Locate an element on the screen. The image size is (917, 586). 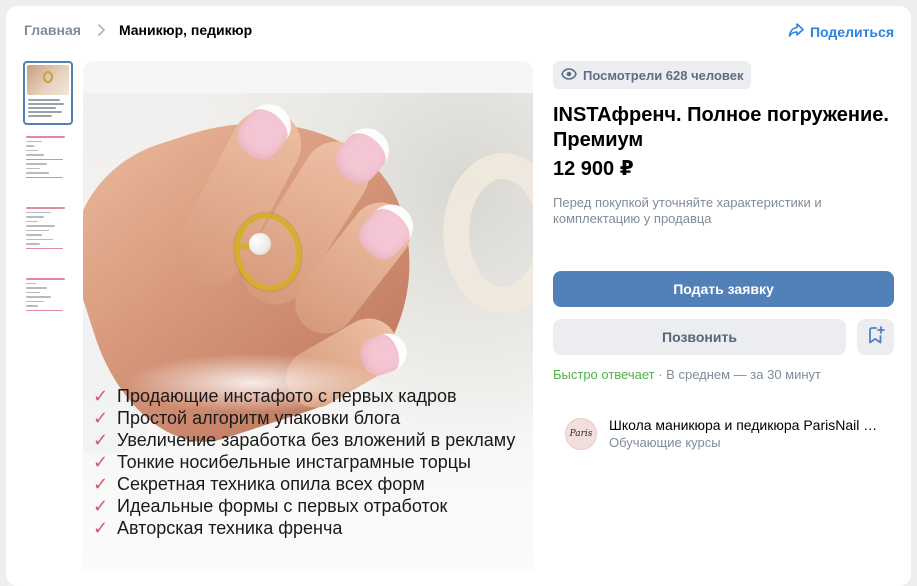
product-price: 12 900 ₽ is located at coordinates (593, 169).